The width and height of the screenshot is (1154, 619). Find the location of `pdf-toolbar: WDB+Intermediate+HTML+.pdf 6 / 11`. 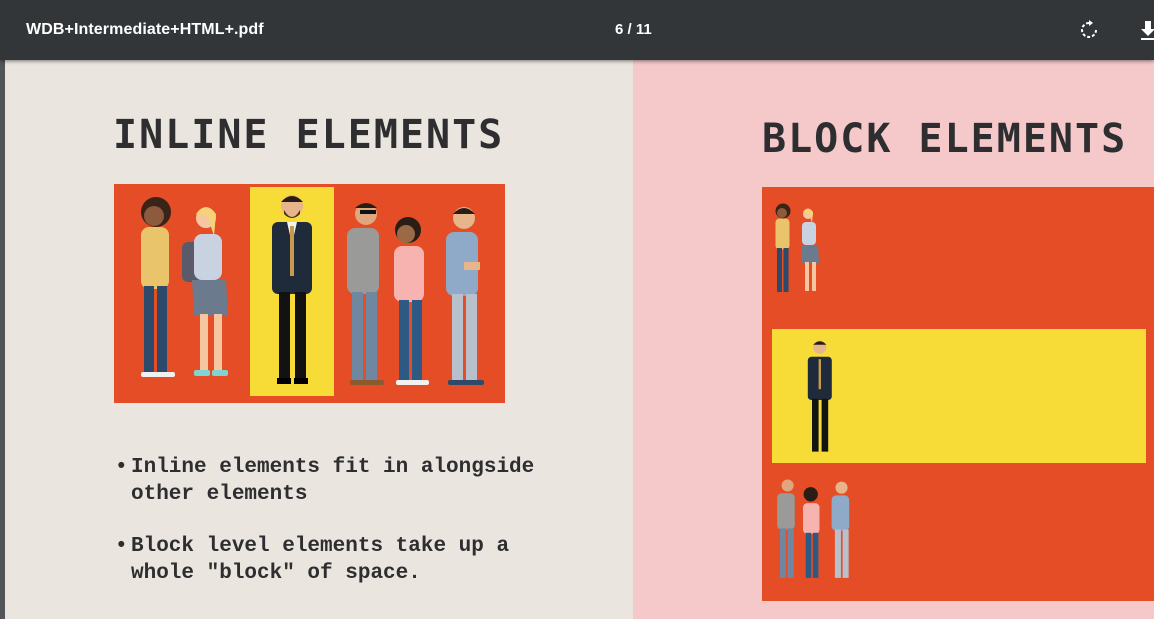

pdf-toolbar: WDB+Intermediate+HTML+.pdf 6 / 11 is located at coordinates (577, 30).